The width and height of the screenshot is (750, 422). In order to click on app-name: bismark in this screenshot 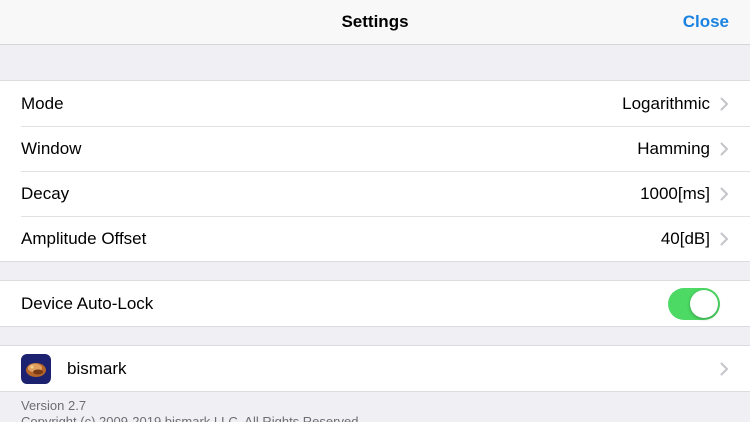, I will do `click(97, 368)`.